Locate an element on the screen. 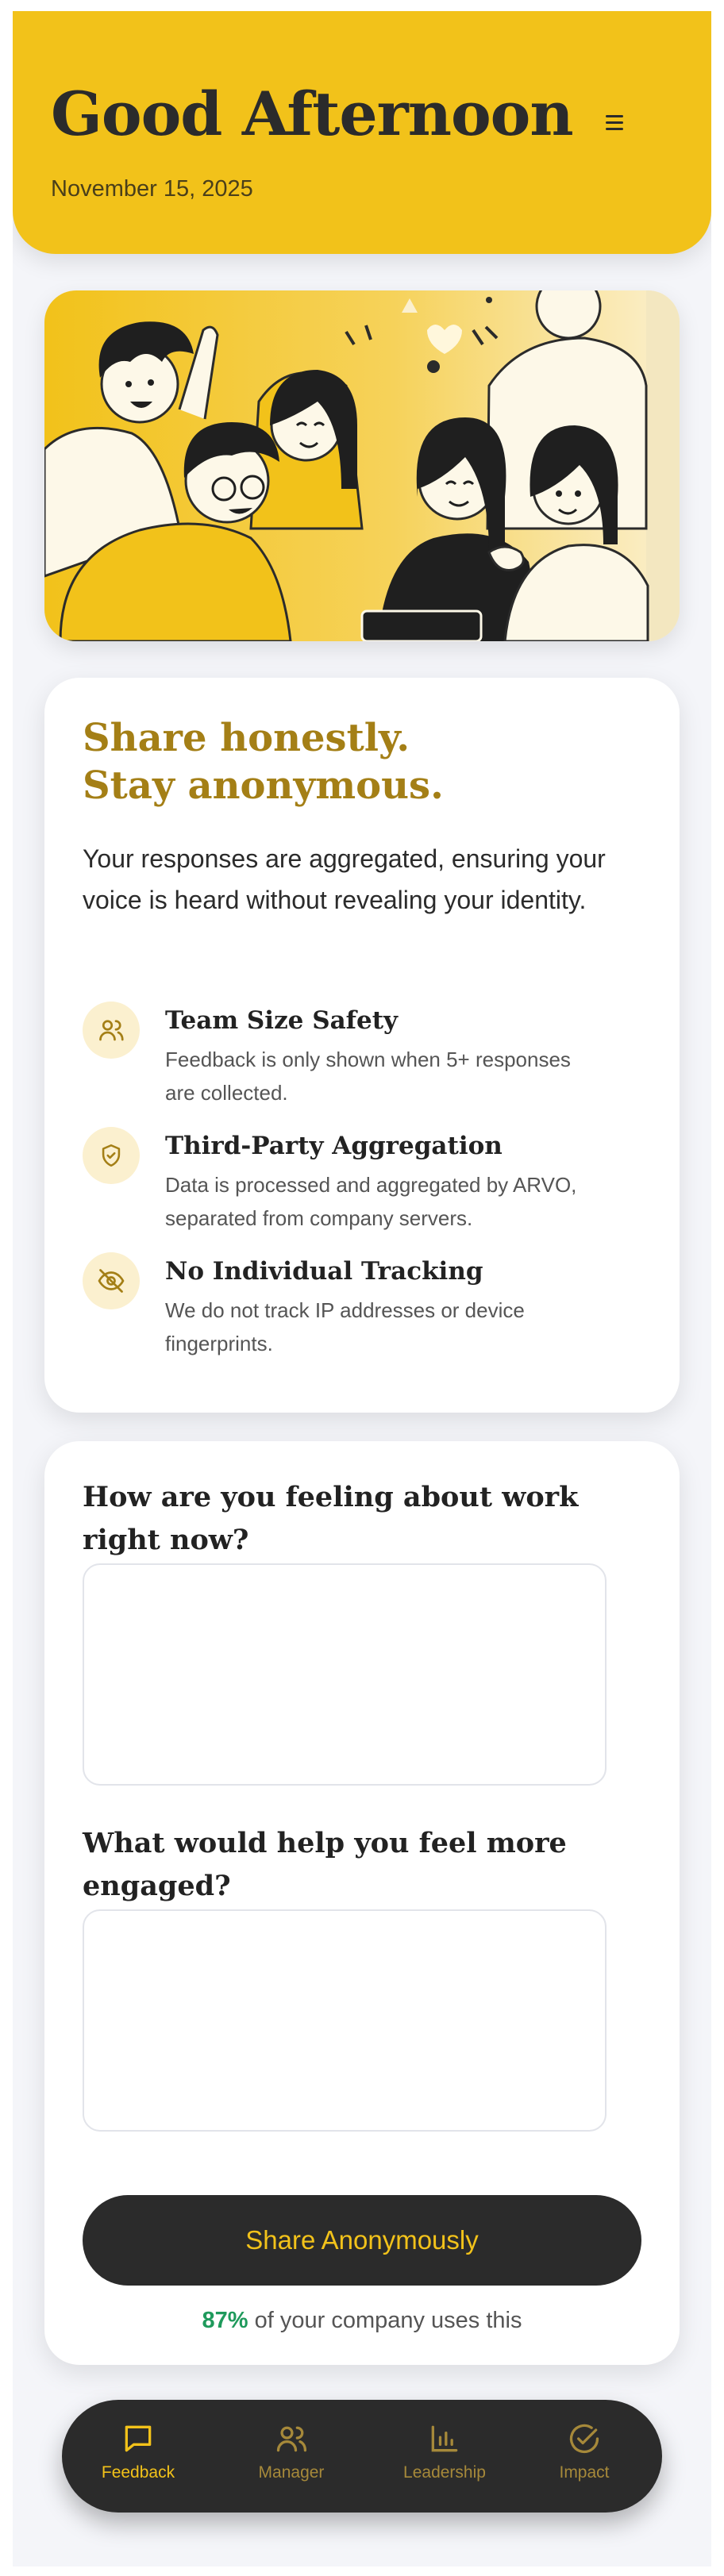  feature-title: Team Size Safety is located at coordinates (282, 1020).